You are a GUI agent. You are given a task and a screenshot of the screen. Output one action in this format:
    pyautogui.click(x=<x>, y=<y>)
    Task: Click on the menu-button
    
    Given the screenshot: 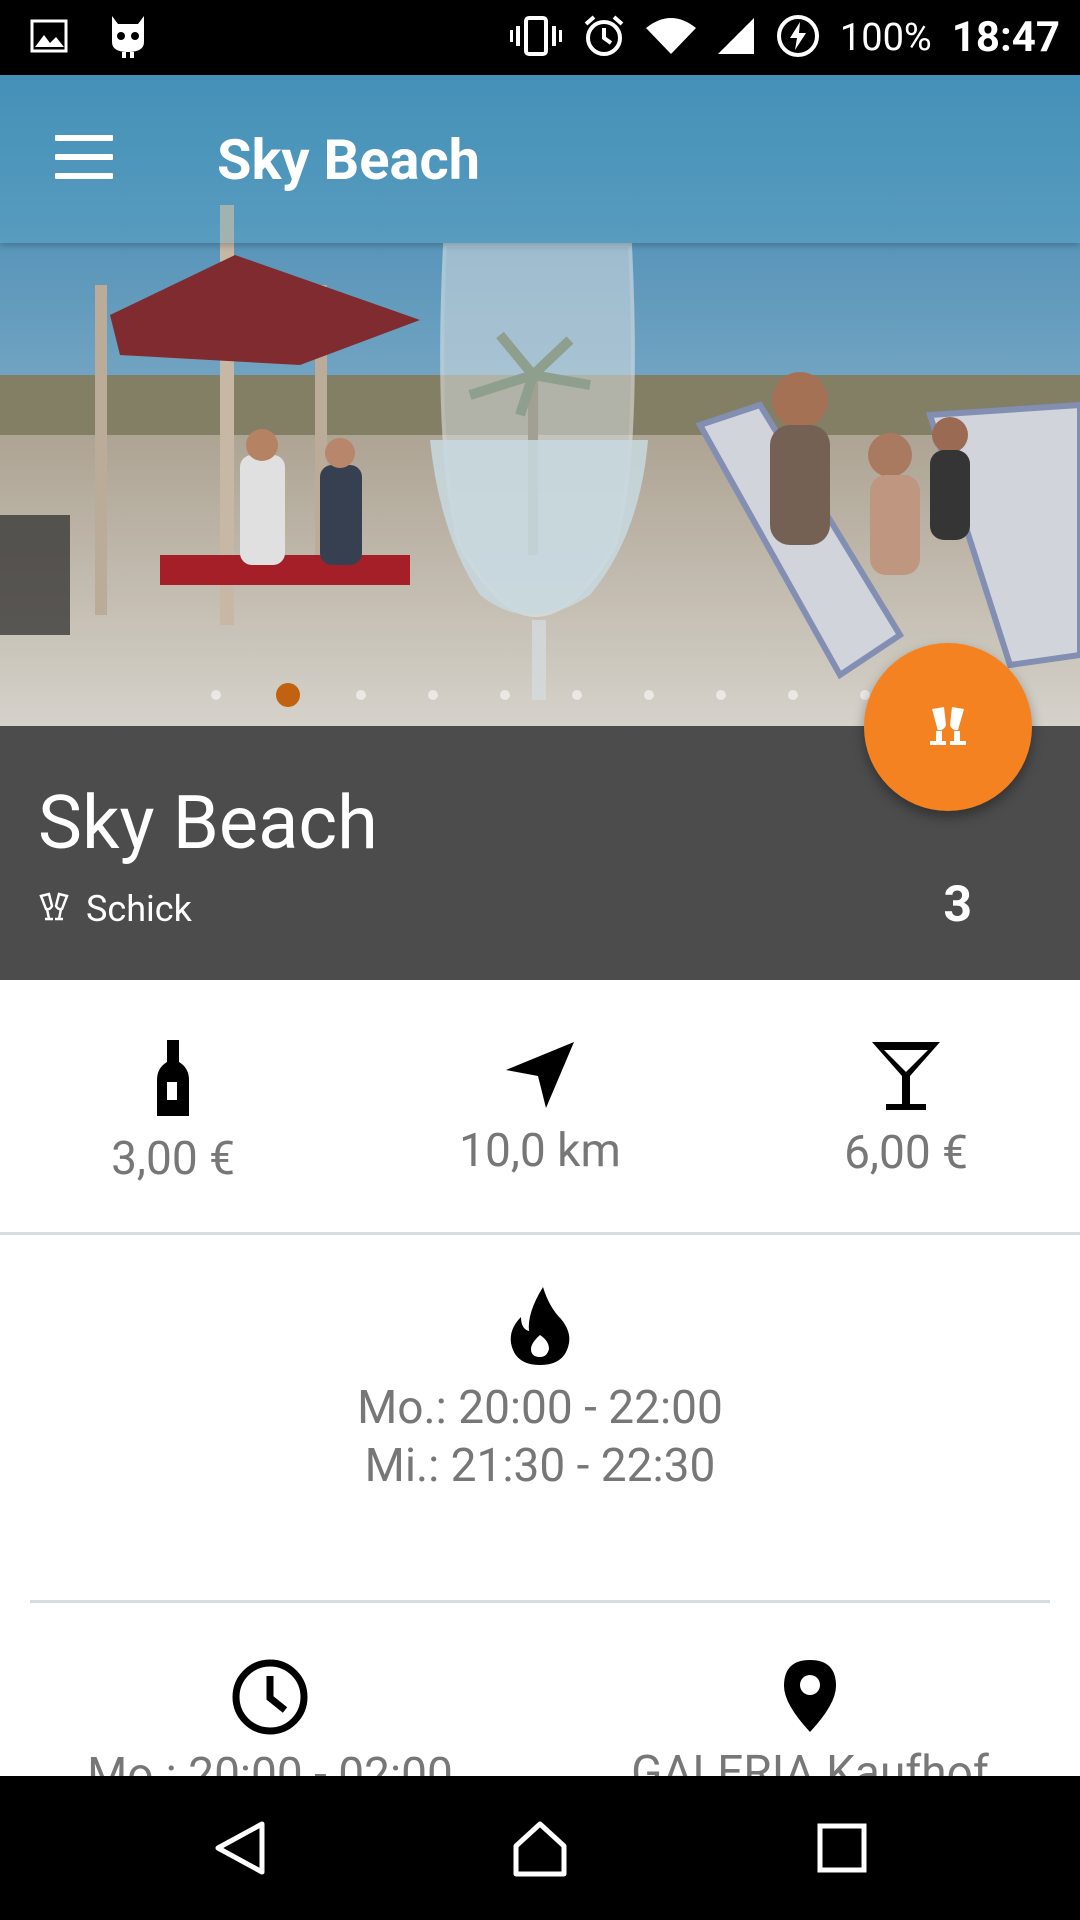 What is the action you would take?
    pyautogui.click(x=84, y=157)
    